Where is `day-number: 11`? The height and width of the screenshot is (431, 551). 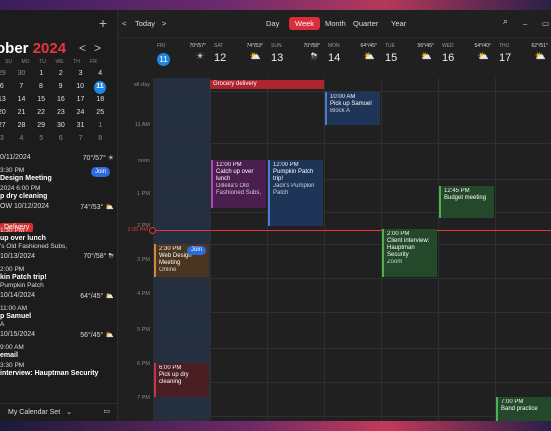
day-number: 11 is located at coordinates (163, 59).